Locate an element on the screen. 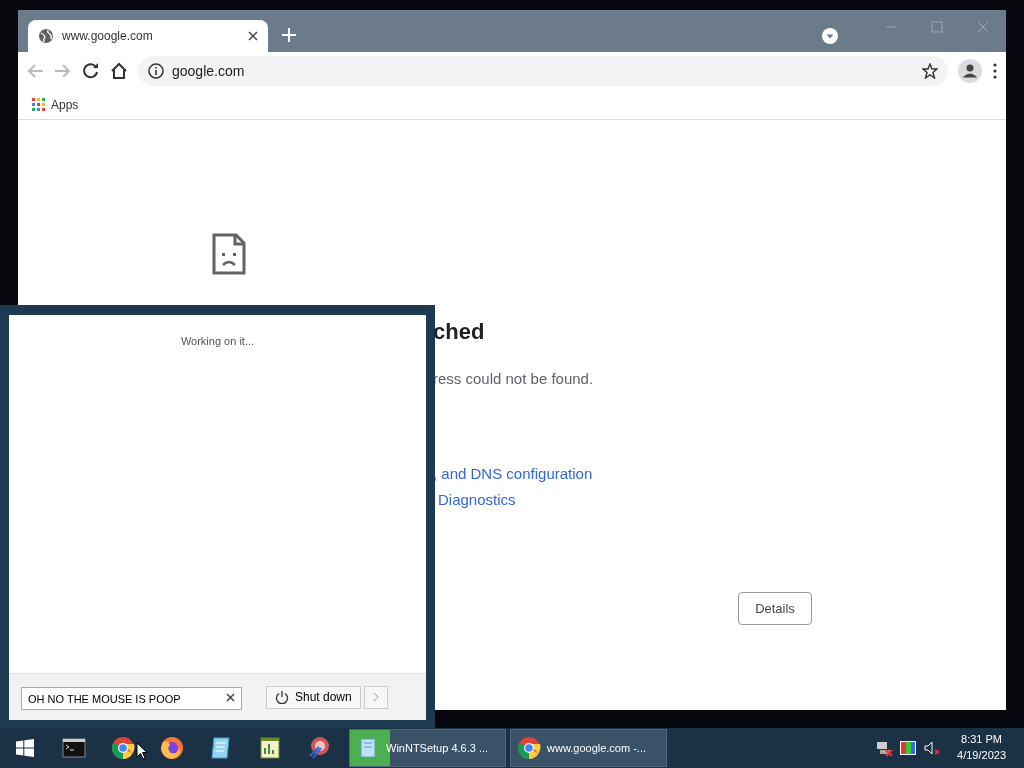  firefox-icon is located at coordinates (171, 748).